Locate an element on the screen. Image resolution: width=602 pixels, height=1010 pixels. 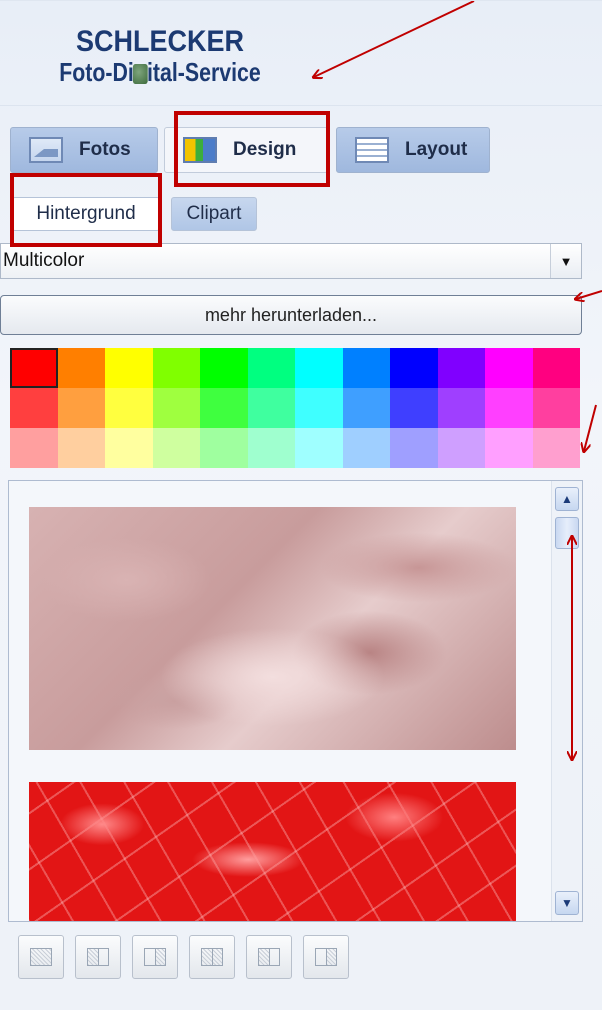
arrow-to-logo is located at coordinates (394, 39).